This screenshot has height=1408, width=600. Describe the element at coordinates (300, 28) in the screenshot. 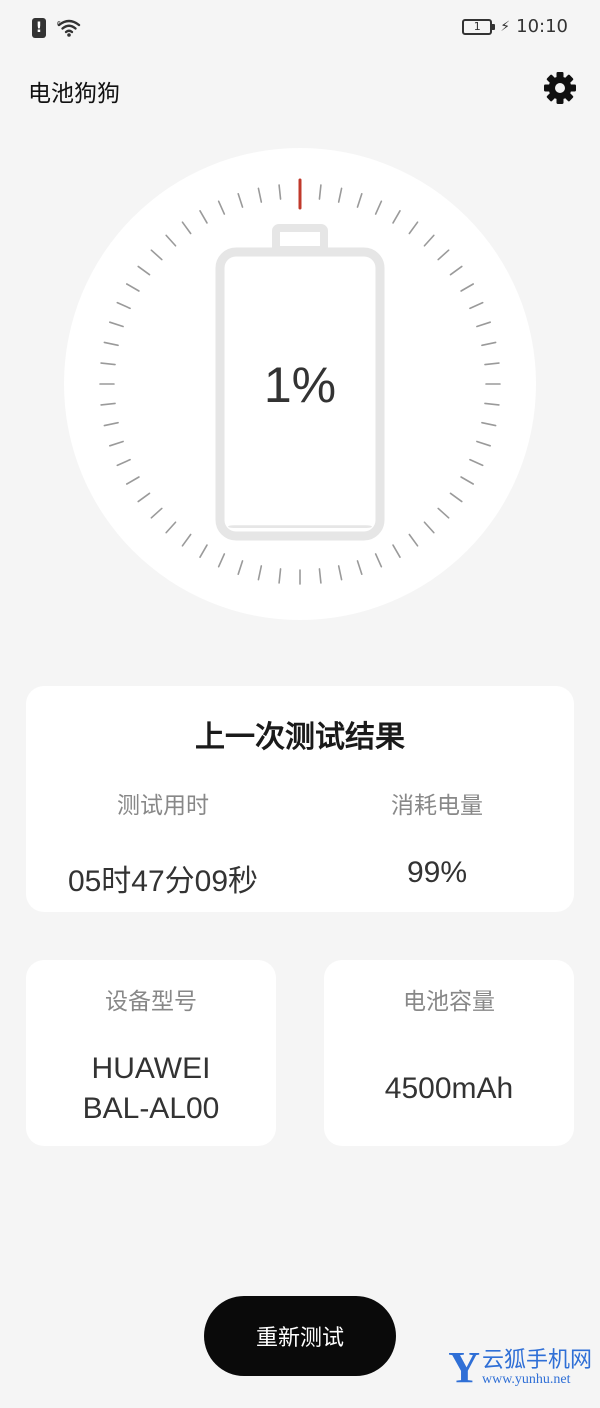

I see `status-bar: ! 6 1 ⚡ 10:10` at that location.